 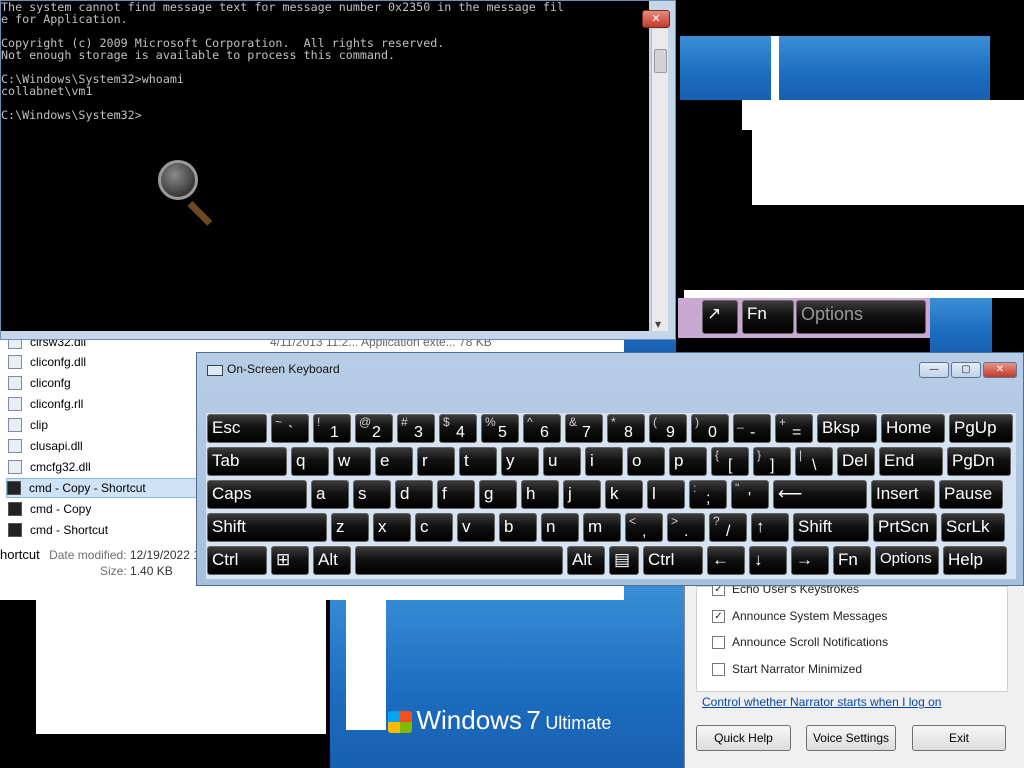 I want to click on file-list-item: cmd-icon cmd - Copy, so click(x=103, y=509).